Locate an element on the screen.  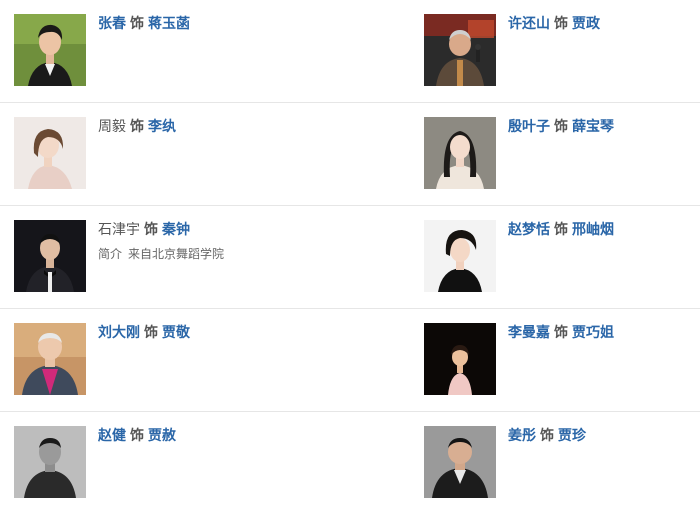
actor-name: 刘大刚 is located at coordinates (119, 333).